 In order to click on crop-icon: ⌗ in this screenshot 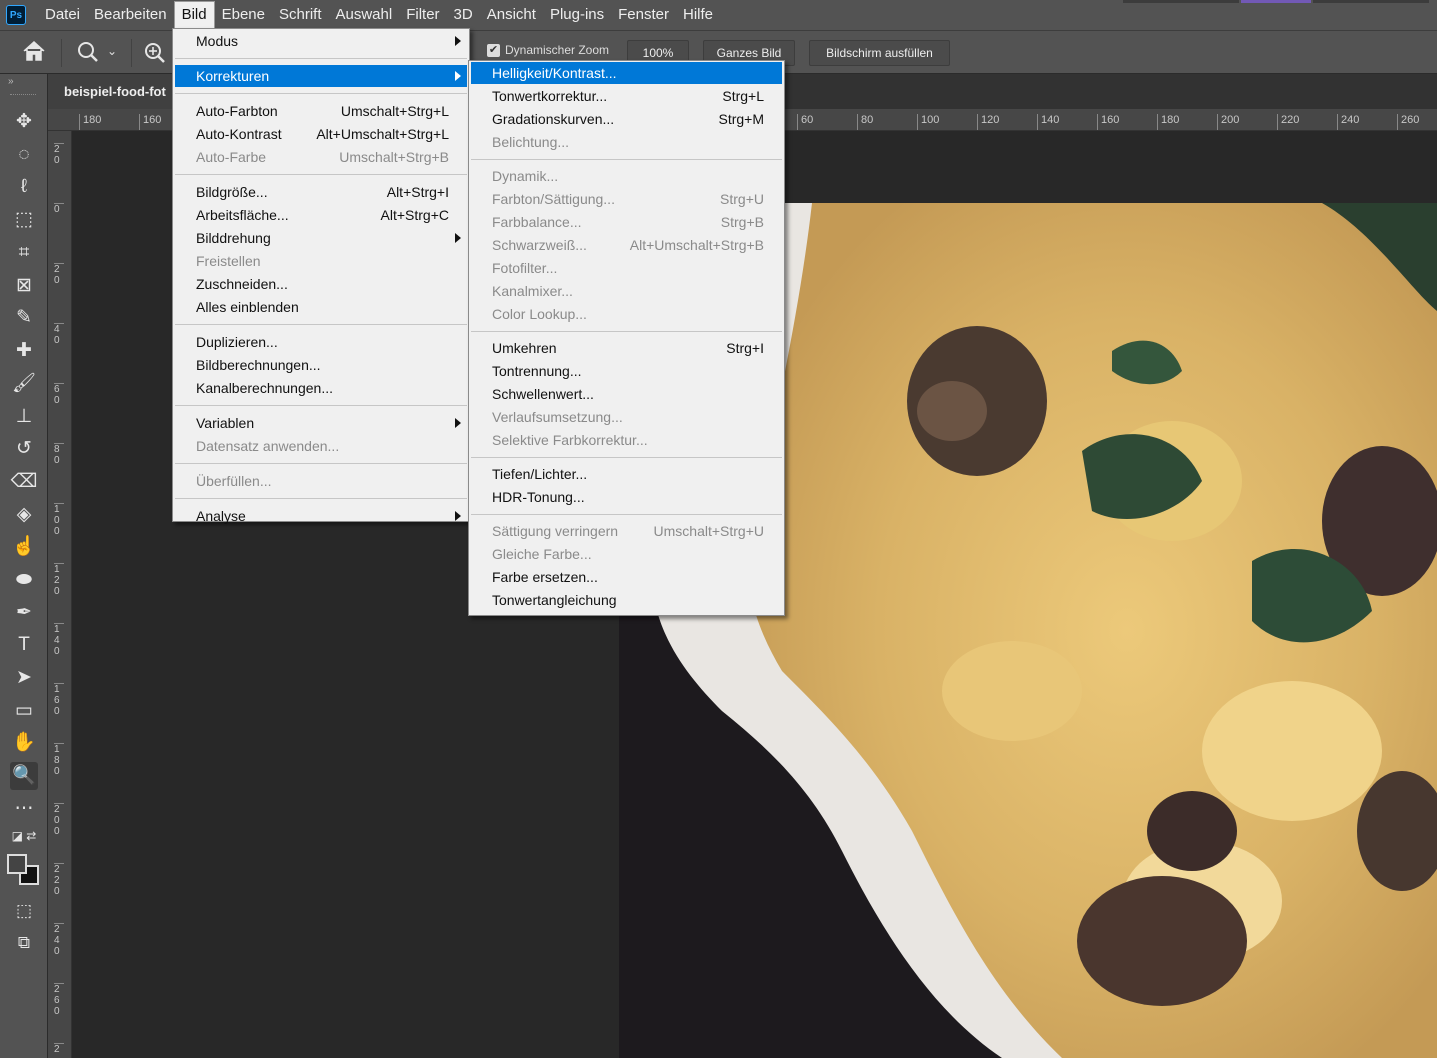, I will do `click(24, 253)`.